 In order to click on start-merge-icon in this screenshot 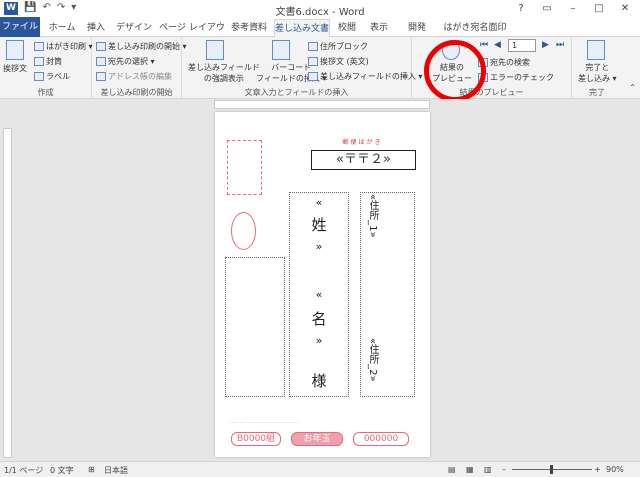, I will do `click(101, 46)`.